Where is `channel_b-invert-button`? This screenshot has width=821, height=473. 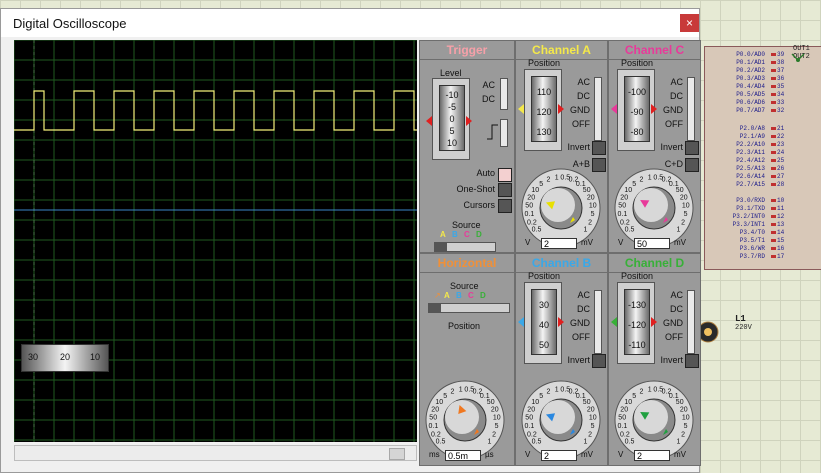
channel_b-invert-button is located at coordinates (599, 361).